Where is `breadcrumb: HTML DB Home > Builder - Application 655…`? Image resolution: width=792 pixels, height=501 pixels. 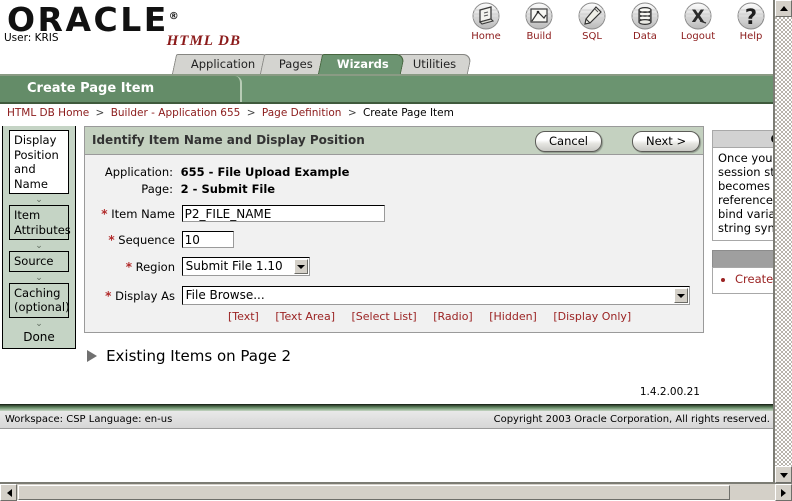 breadcrumb: HTML DB Home > Builder - Application 655… is located at coordinates (386, 112).